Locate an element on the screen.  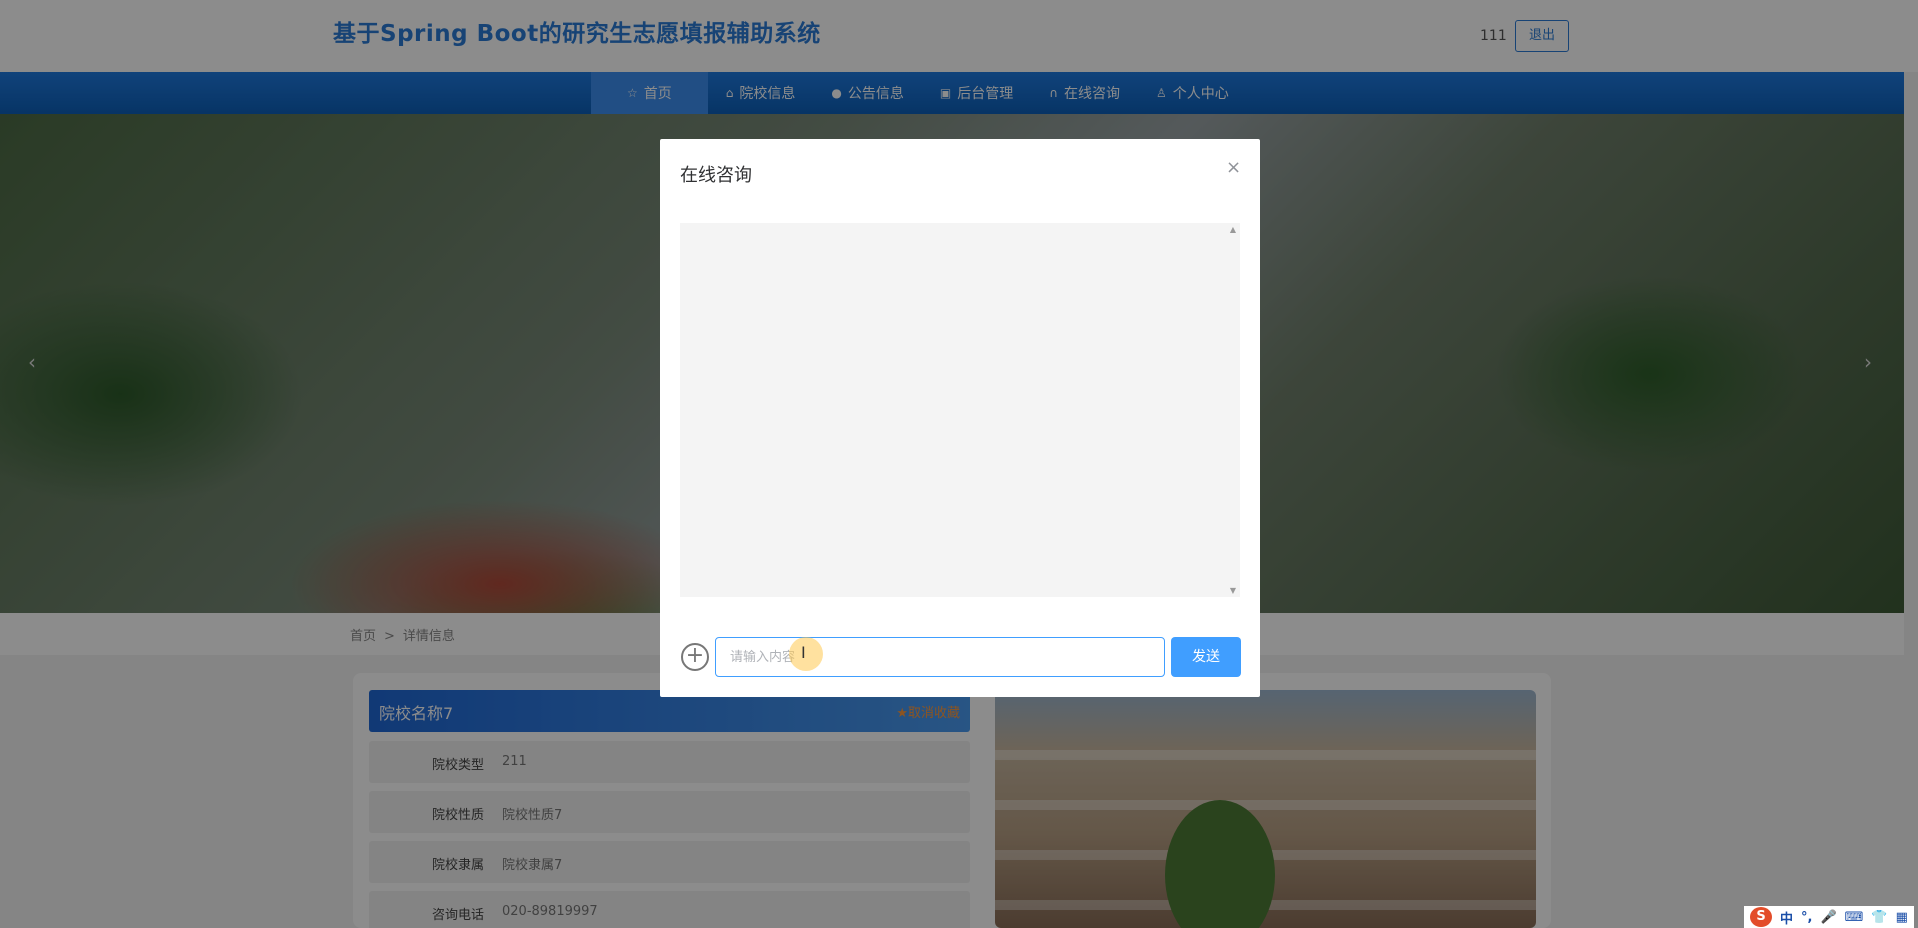
scroll-up-icon: ▲ is located at coordinates (1233, 229).